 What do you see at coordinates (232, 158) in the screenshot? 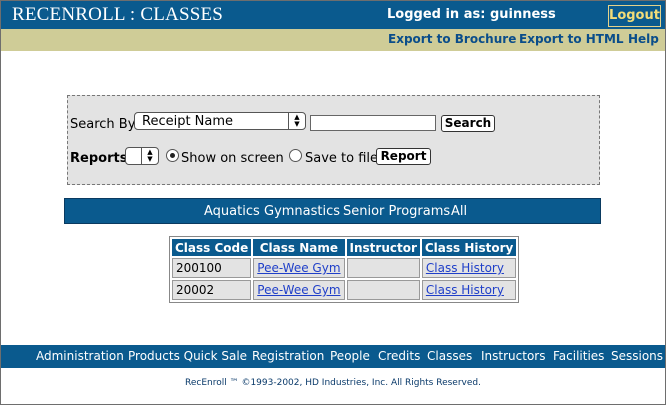
I see `show-on-screen-label: Show on screen` at bounding box center [232, 158].